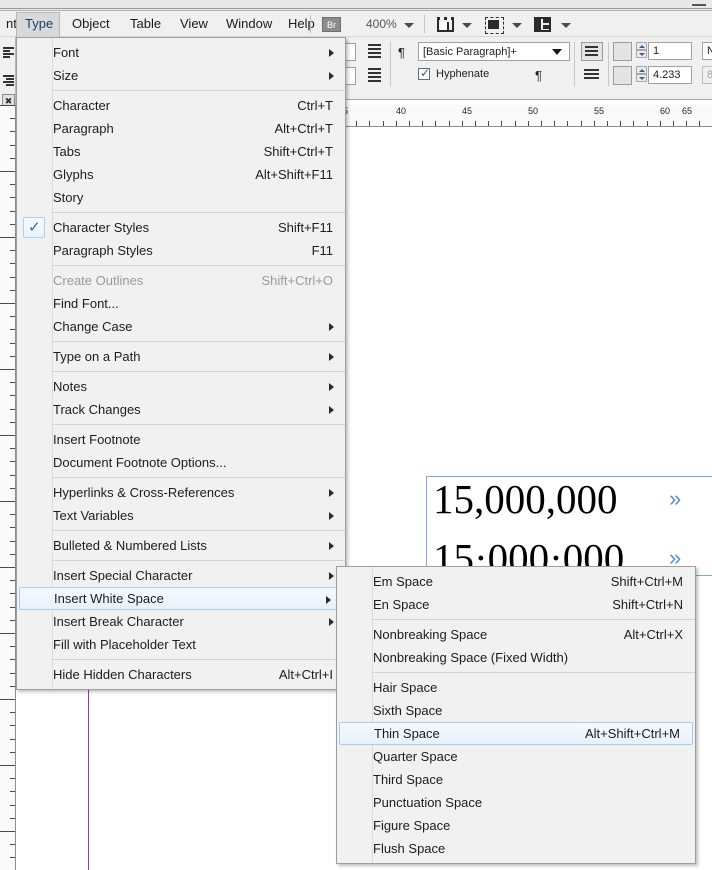  What do you see at coordinates (91, 24) in the screenshot?
I see `menubar-item-object: Object` at bounding box center [91, 24].